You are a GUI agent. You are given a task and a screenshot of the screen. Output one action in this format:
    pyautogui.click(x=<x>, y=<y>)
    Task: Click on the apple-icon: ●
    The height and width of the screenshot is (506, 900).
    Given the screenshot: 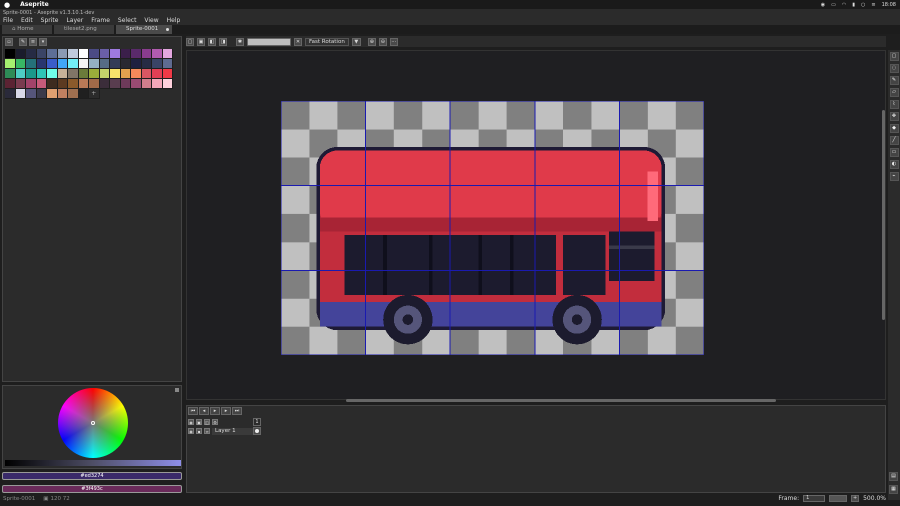 What is the action you would take?
    pyautogui.click(x=7, y=5)
    